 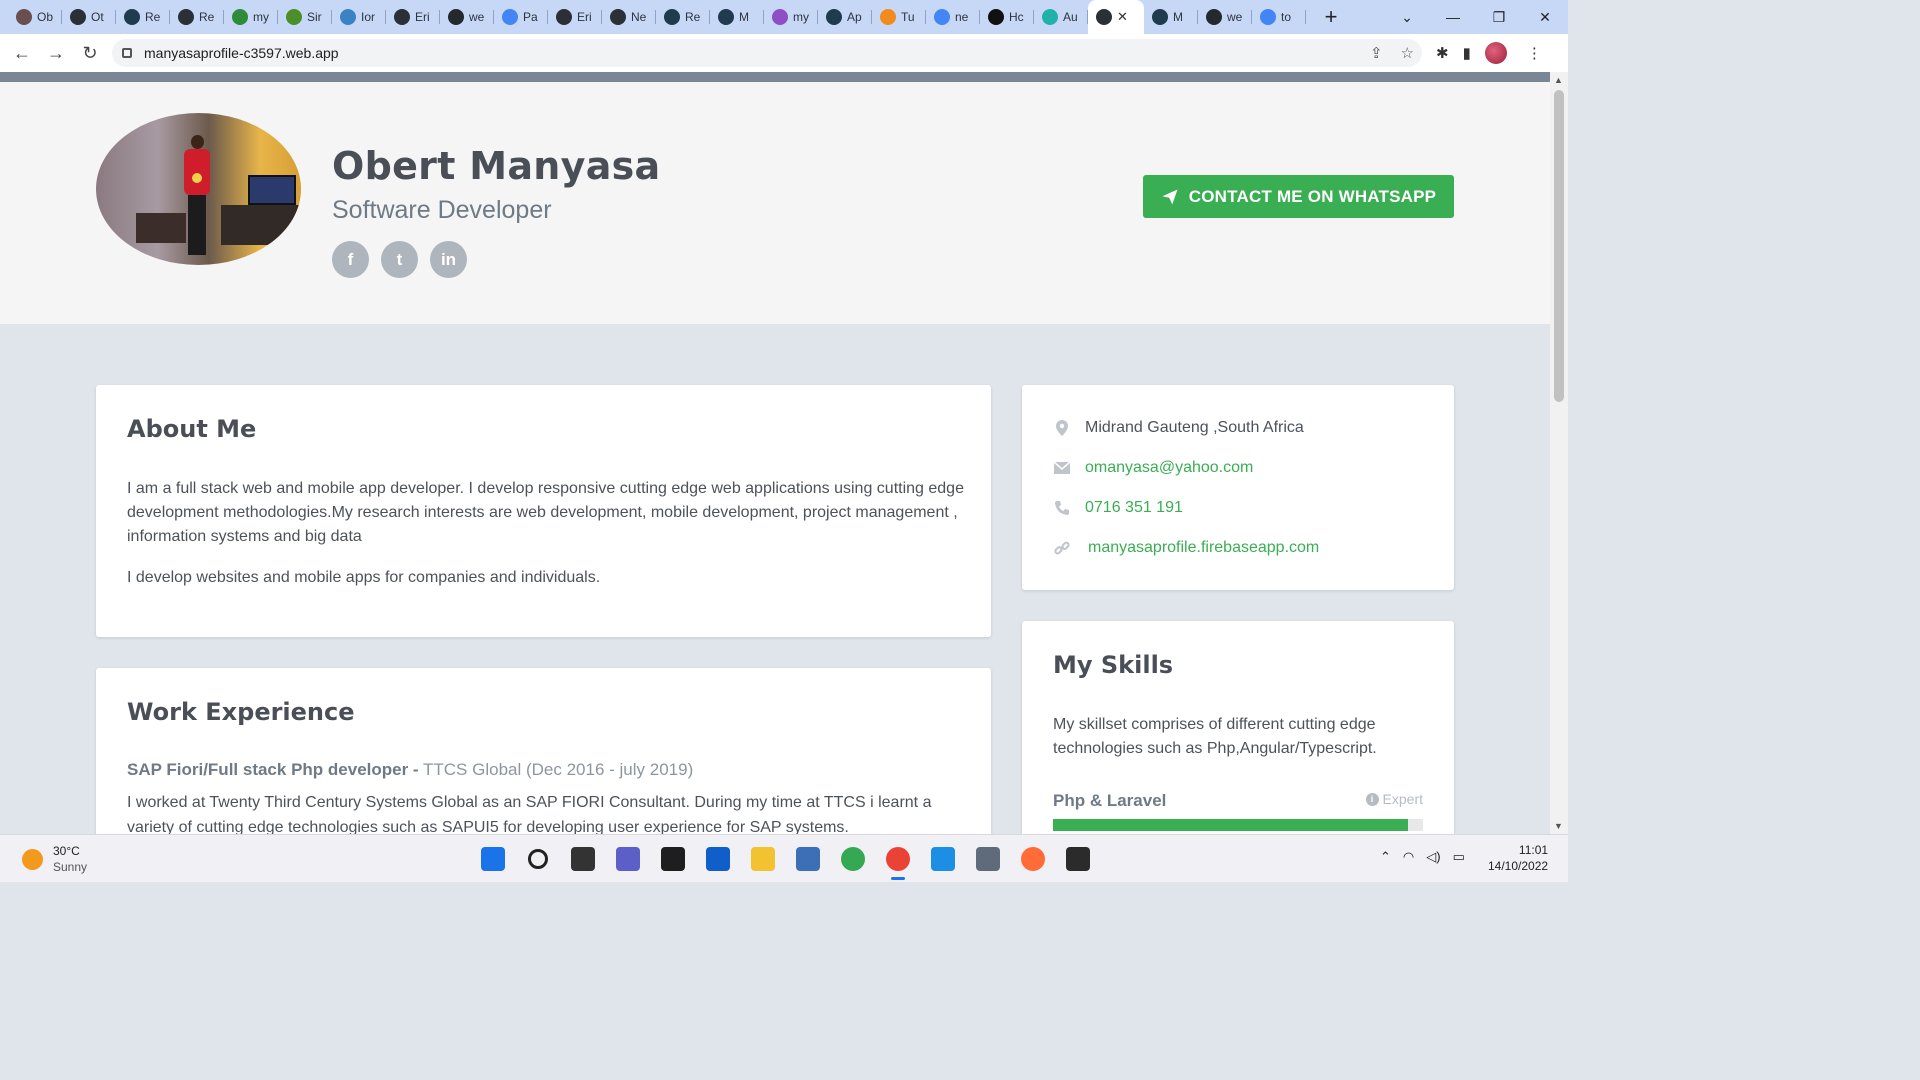 What do you see at coordinates (305, 17) in the screenshot?
I see `browser-tab: Sir` at bounding box center [305, 17].